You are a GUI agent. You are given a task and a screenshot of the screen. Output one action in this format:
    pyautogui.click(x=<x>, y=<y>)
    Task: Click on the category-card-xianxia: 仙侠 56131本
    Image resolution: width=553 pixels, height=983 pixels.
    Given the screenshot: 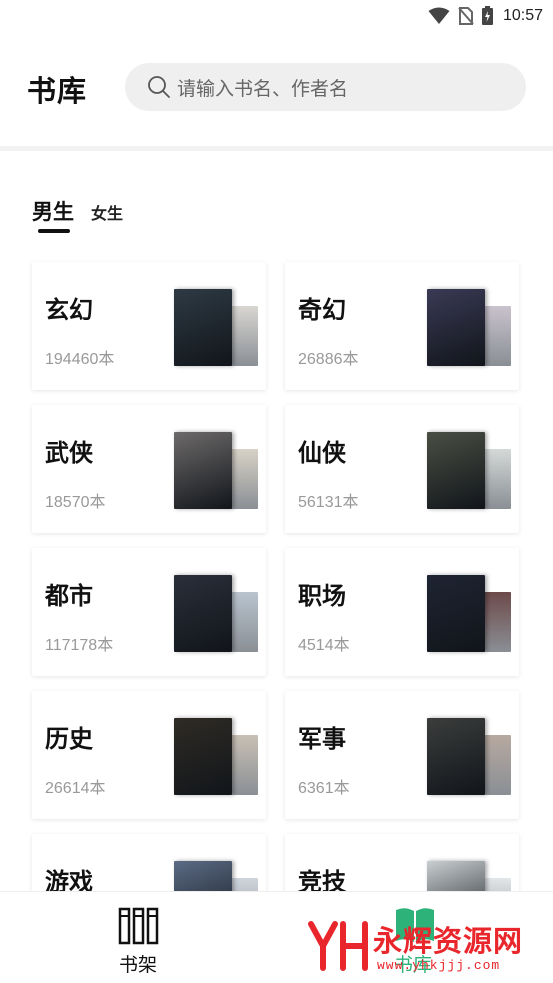 What is the action you would take?
    pyautogui.click(x=402, y=469)
    